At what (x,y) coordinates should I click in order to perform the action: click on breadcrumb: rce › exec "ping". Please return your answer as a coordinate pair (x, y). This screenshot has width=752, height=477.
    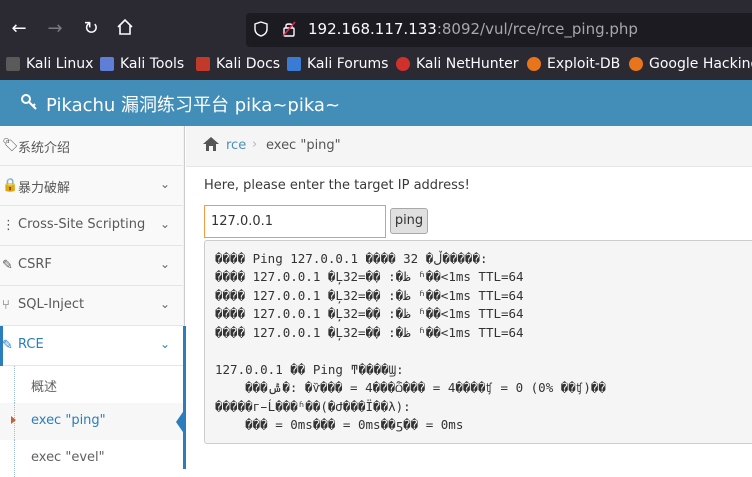
    Looking at the image, I should click on (469, 146).